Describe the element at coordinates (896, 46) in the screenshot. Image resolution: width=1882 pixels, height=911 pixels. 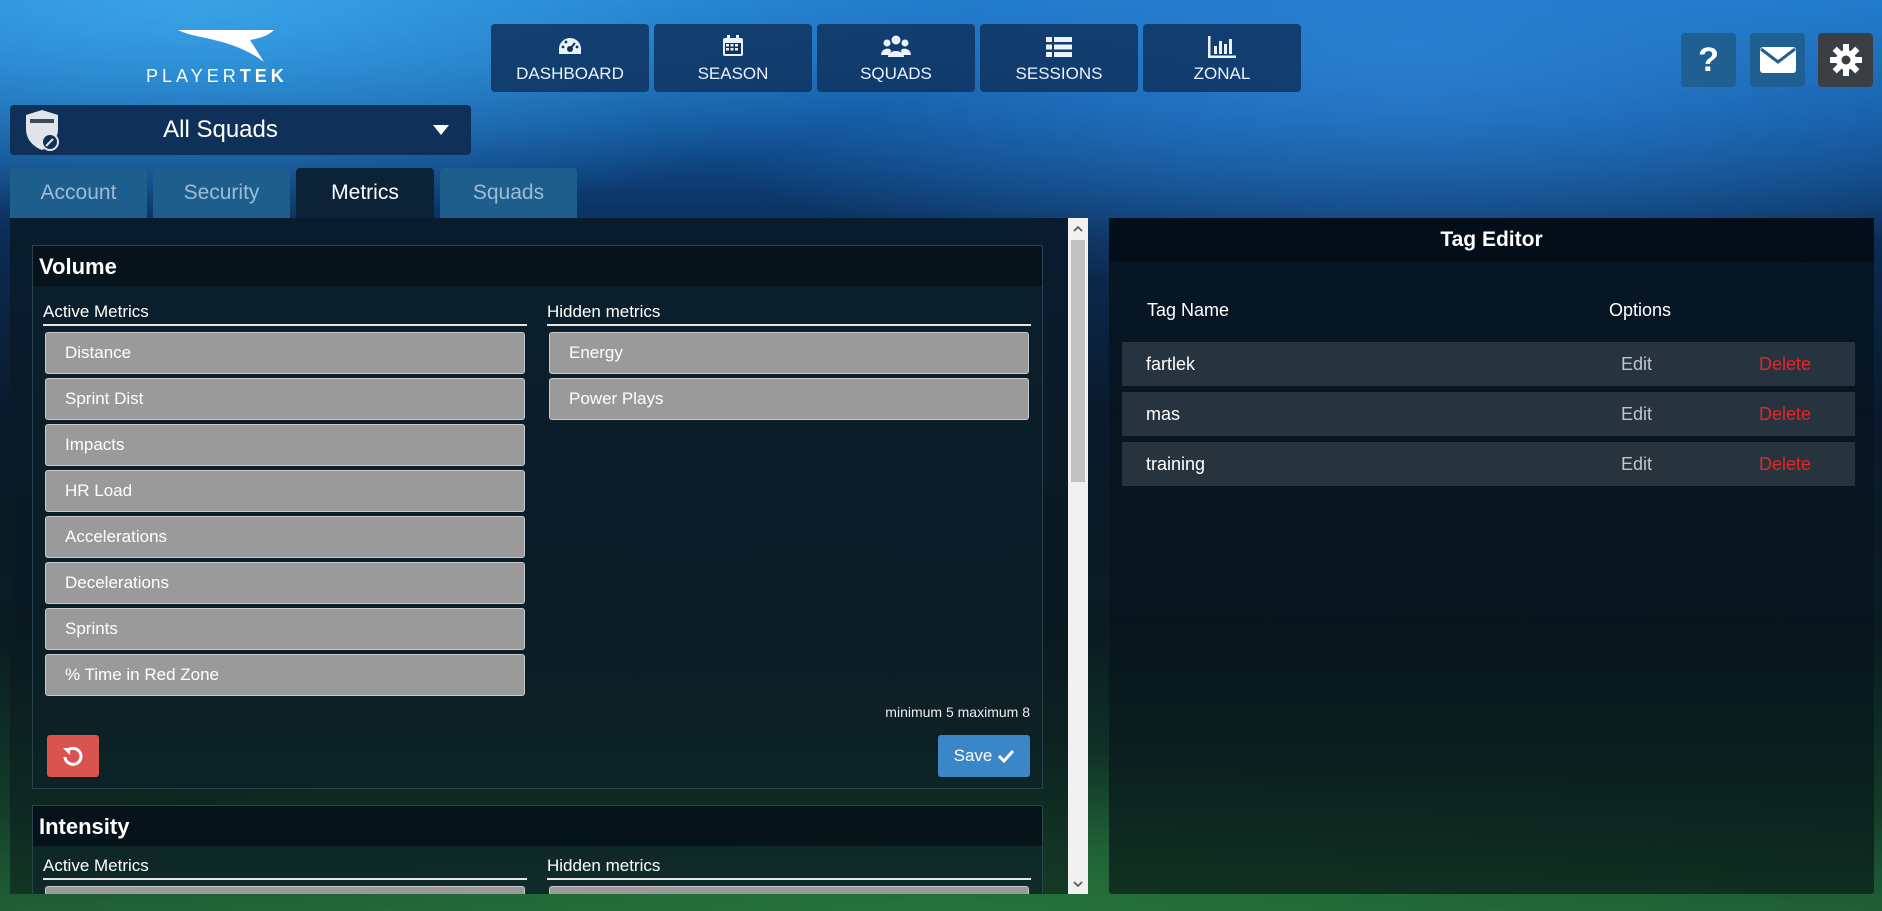
I see `users-group-icon` at that location.